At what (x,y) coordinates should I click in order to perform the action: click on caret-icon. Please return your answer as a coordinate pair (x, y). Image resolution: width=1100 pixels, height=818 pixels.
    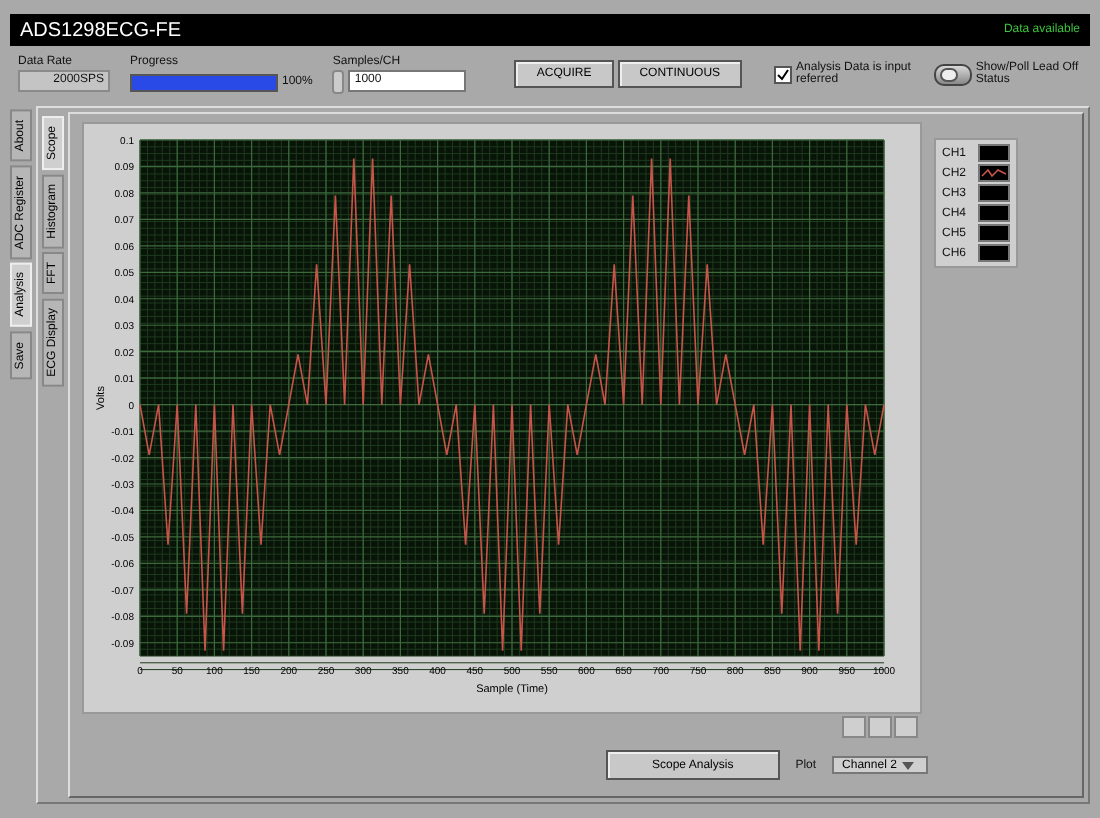
    Looking at the image, I should click on (908, 765).